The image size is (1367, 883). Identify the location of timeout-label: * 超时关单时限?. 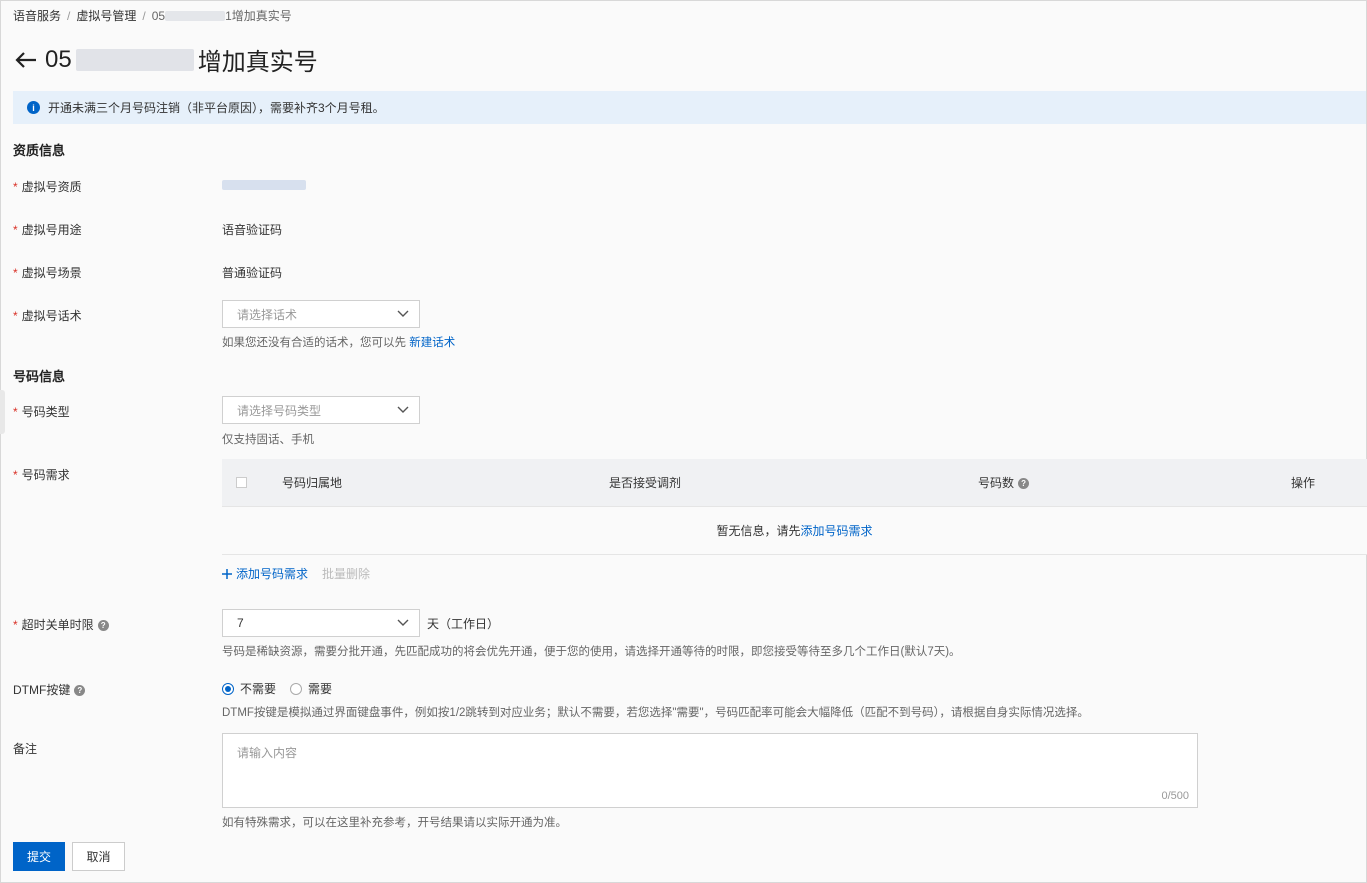
(61, 624).